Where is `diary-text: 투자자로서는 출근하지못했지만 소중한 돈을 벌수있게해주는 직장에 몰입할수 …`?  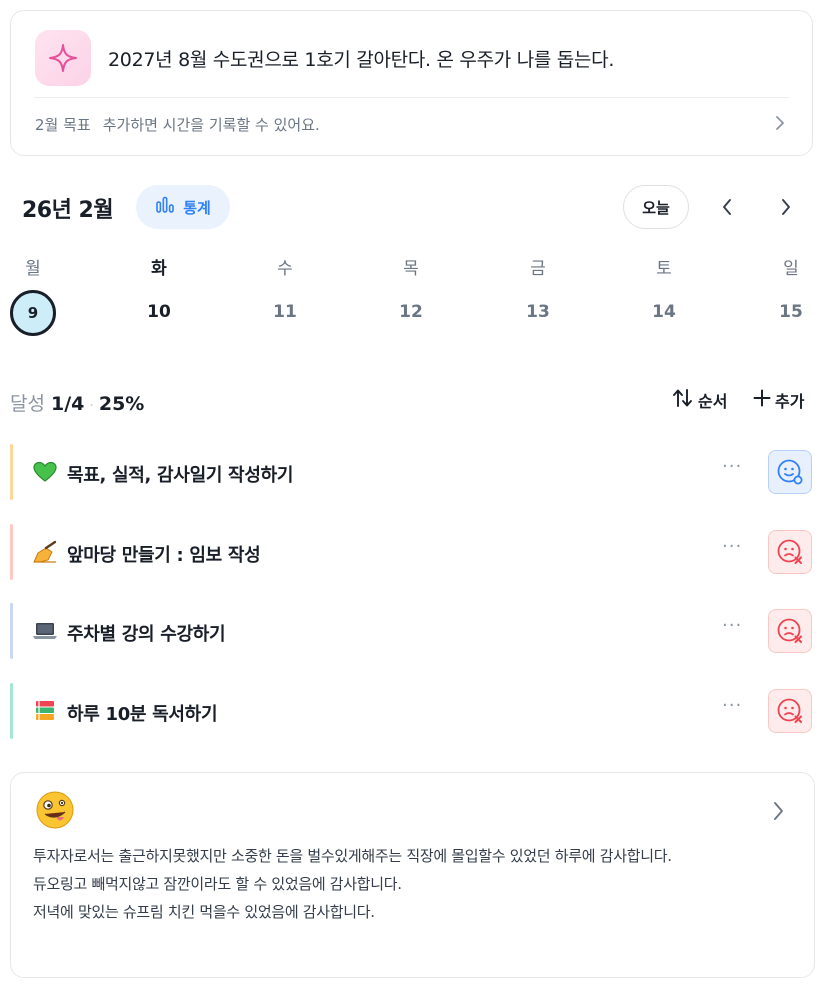
diary-text: 투자자로서는 출근하지못했지만 소중한 돈을 벌수있게해주는 직장에 몰입할수 … is located at coordinates (415, 884).